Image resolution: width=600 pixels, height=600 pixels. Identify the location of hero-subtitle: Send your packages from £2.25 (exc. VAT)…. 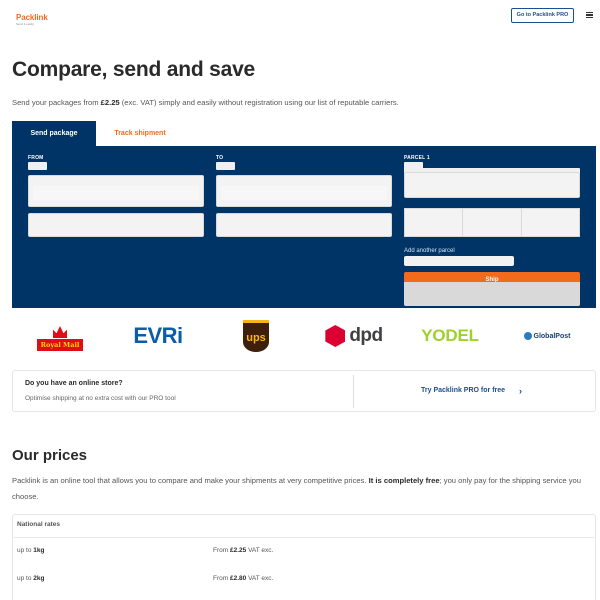
(205, 102).